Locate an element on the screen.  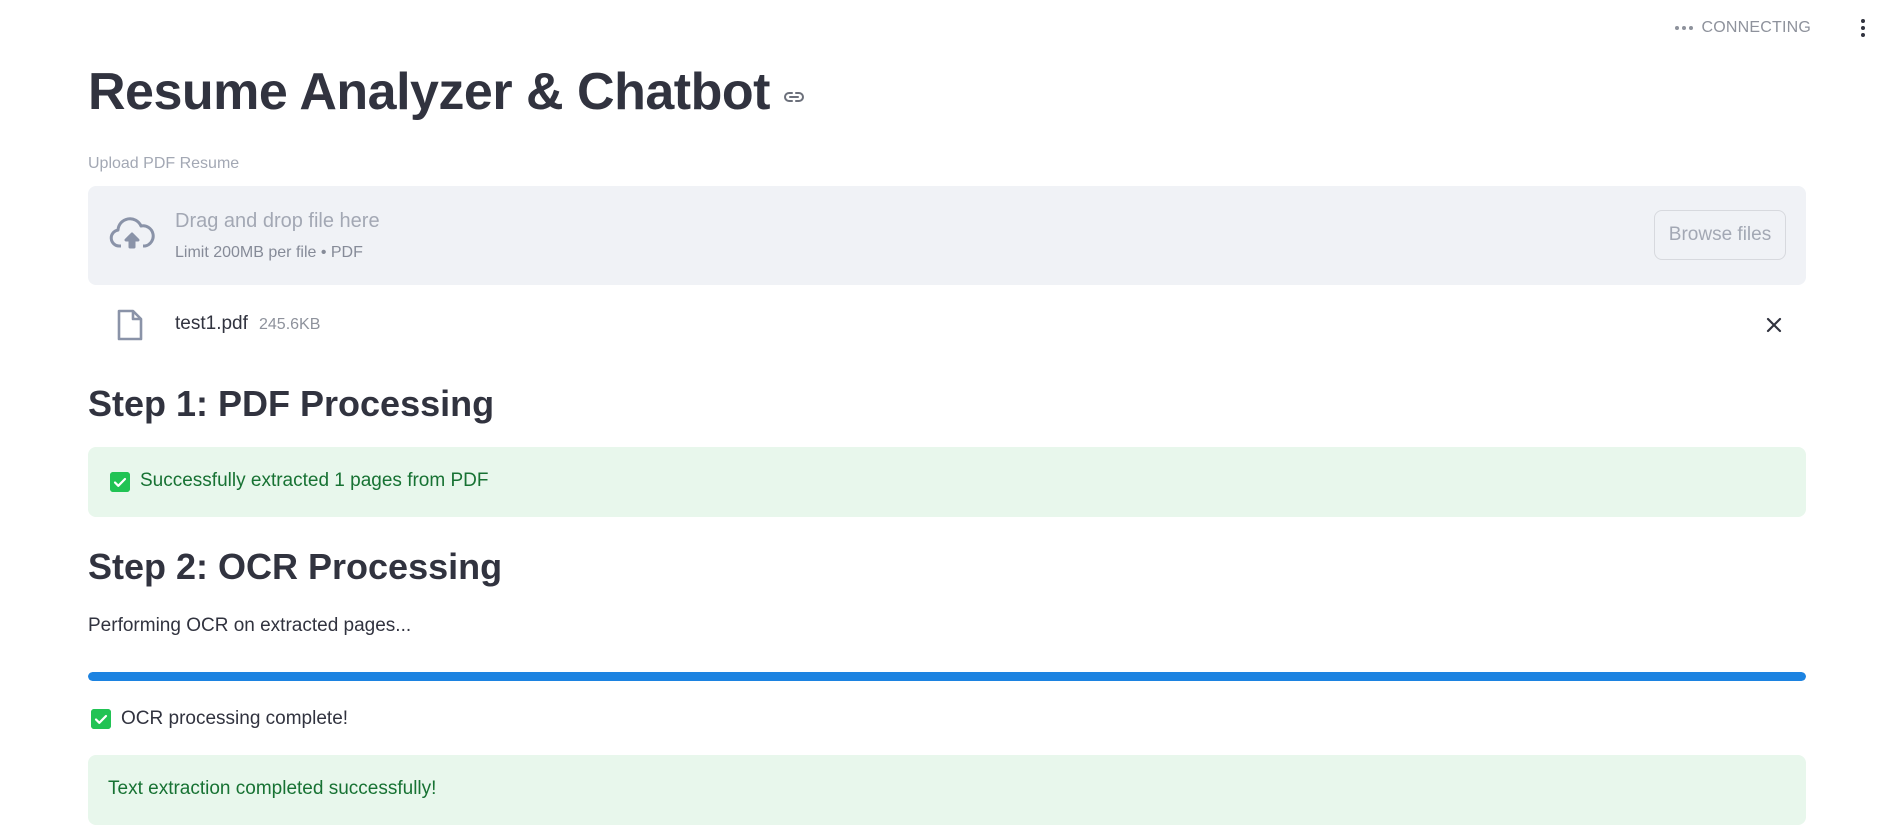
connection-status: CONNECTING is located at coordinates (1743, 28).